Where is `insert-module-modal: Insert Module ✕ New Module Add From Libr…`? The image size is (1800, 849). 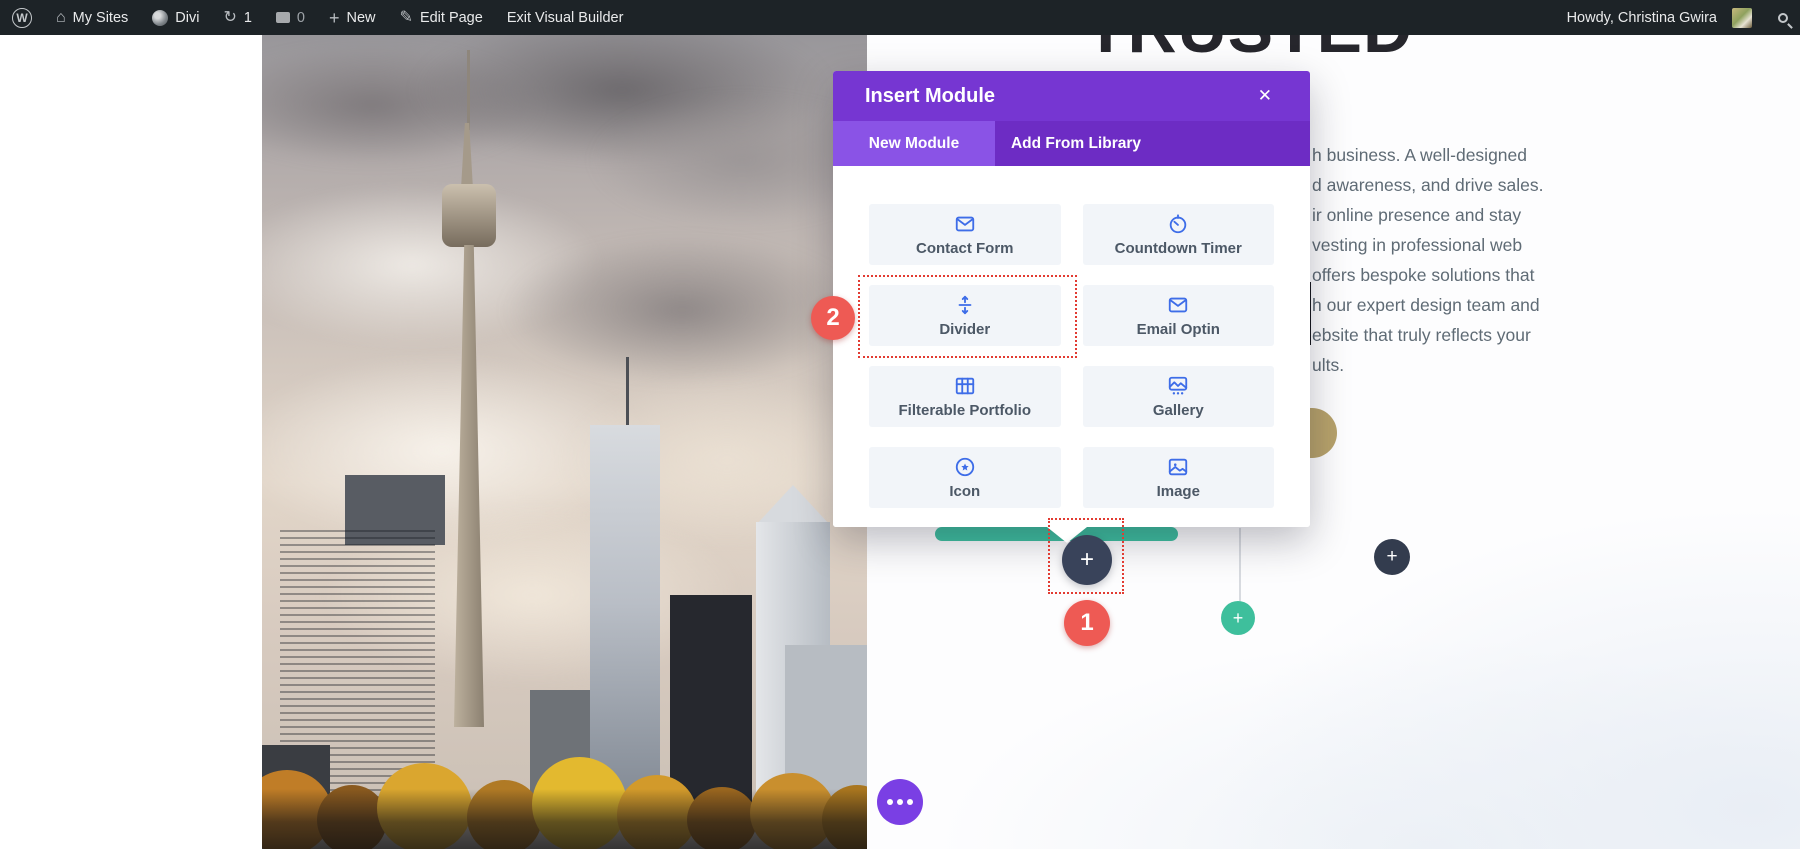
insert-module-modal: Insert Module ✕ New Module Add From Libr… is located at coordinates (1071, 299).